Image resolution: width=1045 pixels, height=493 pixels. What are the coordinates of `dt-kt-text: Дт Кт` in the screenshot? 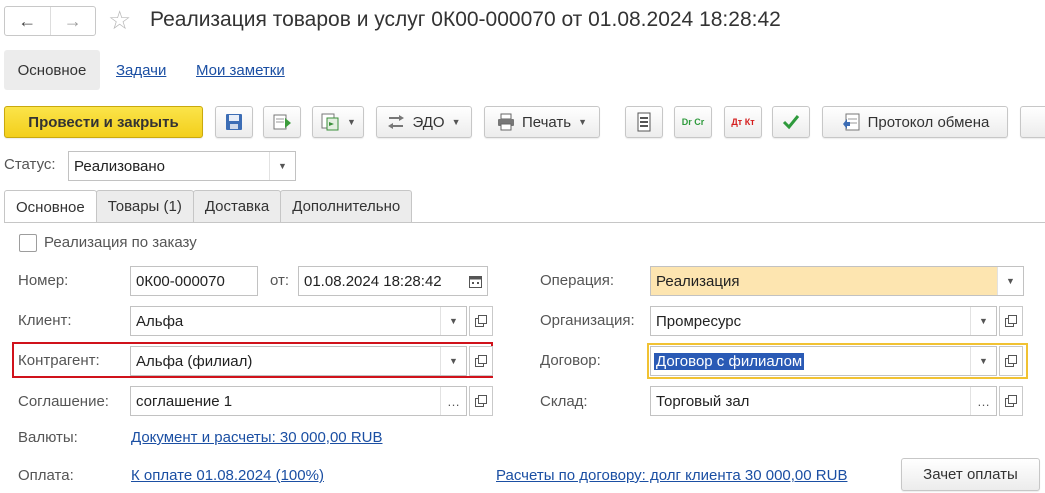 It's located at (743, 121).